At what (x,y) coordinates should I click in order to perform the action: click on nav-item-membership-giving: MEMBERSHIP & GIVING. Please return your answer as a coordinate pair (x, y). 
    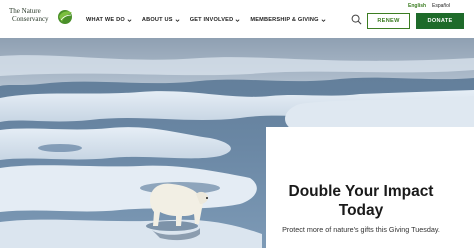
    Looking at the image, I should click on (288, 20).